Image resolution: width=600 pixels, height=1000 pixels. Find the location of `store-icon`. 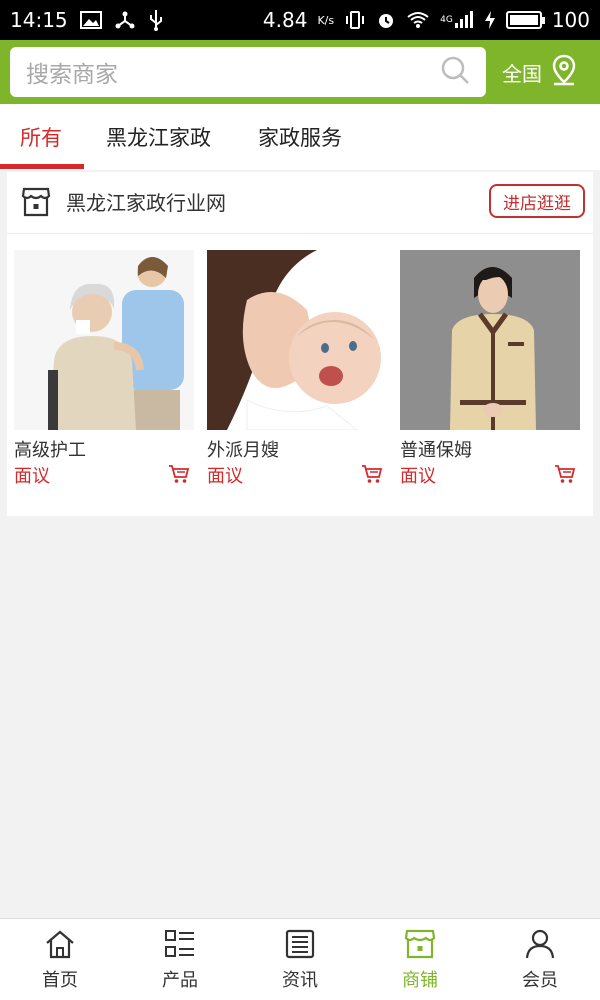

store-icon is located at coordinates (36, 204).